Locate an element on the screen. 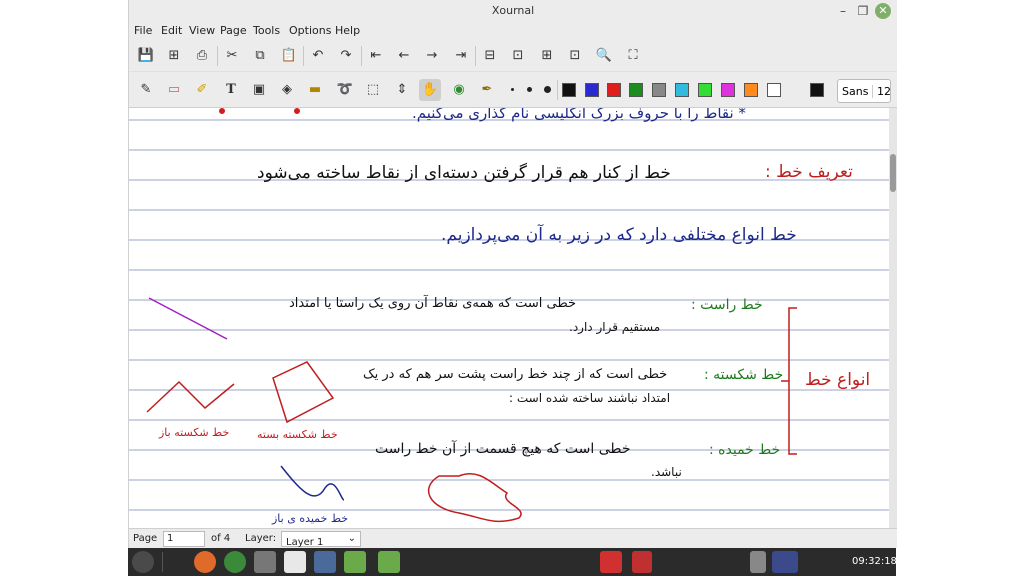 This screenshot has height=576, width=1024. page-number-input: 1 is located at coordinates (184, 539).